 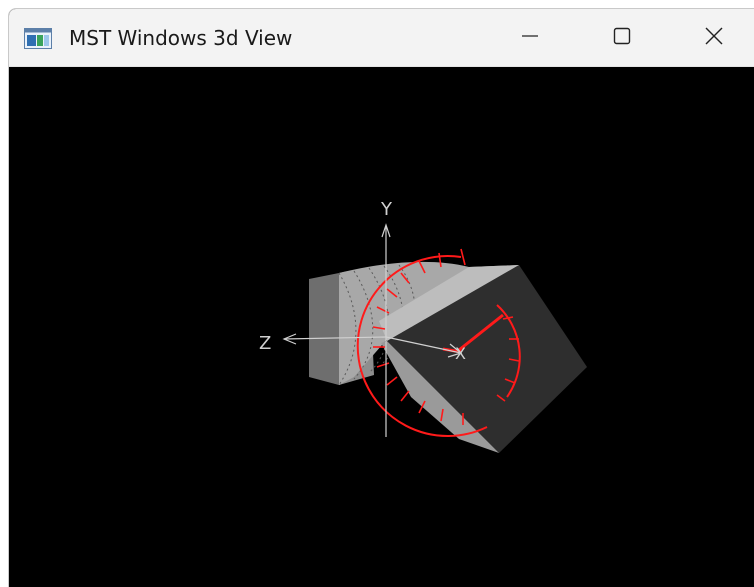 What do you see at coordinates (714, 38) in the screenshot?
I see `close-icon` at bounding box center [714, 38].